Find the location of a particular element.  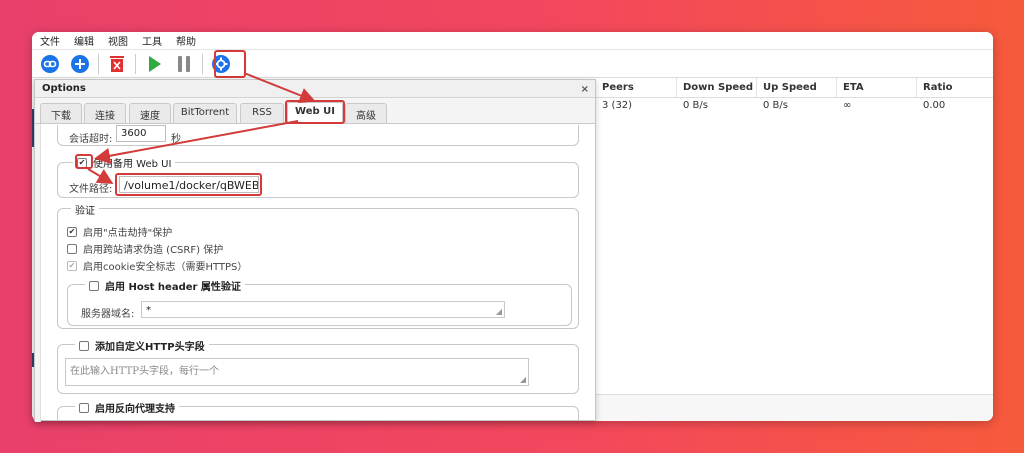

reverse-proxy-checkbox is located at coordinates (84, 407).